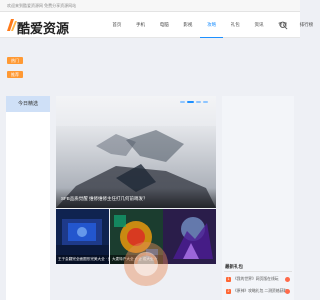  I want to click on today-picks-heading: 今日精选, so click(28, 104).